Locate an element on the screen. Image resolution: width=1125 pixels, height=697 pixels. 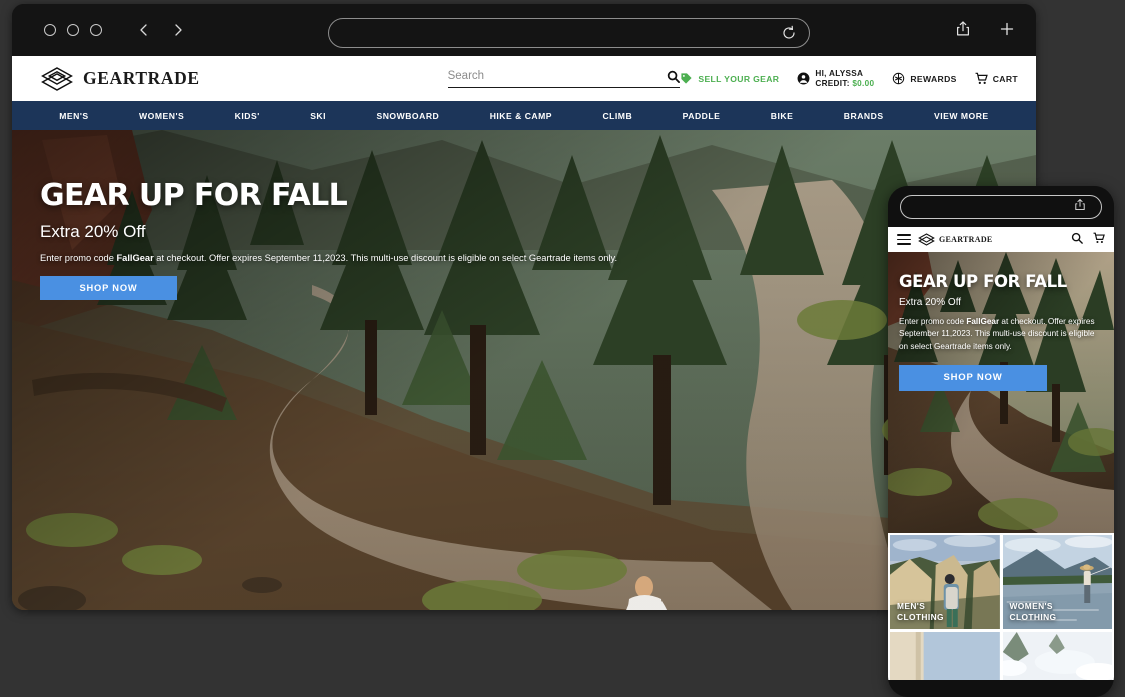
mens-clothing-tile-label: MEN'S CLOTHING is located at coordinates (920, 611).